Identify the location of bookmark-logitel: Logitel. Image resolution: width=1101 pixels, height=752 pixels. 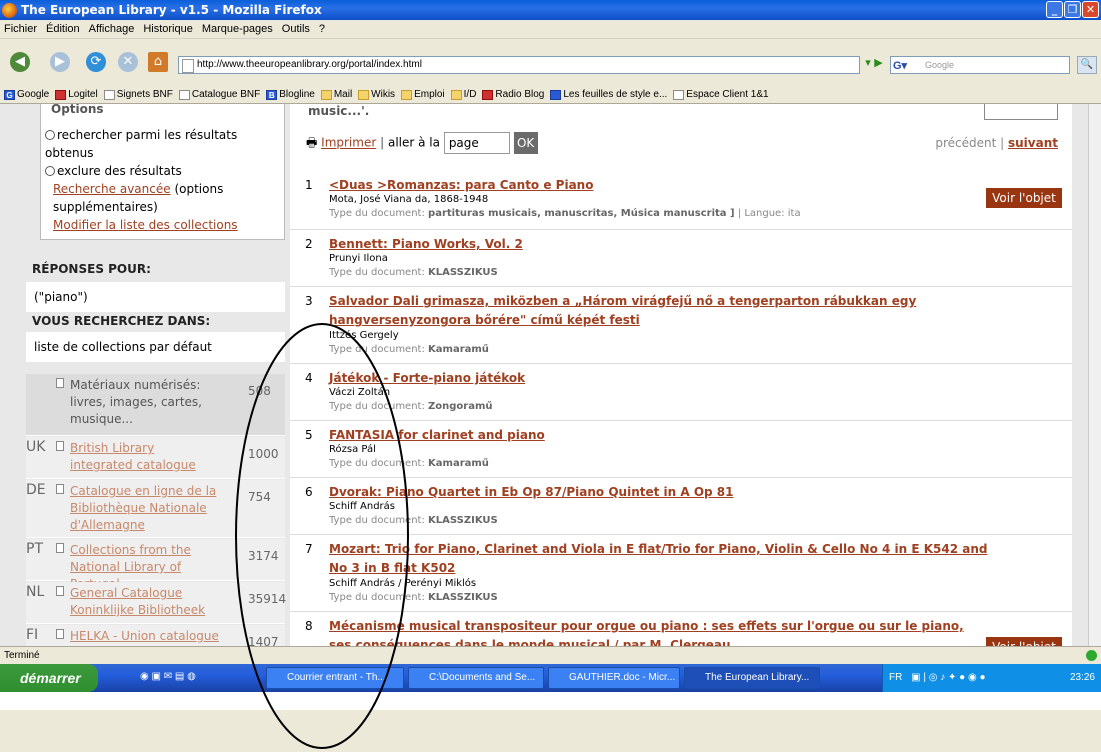
(76, 94).